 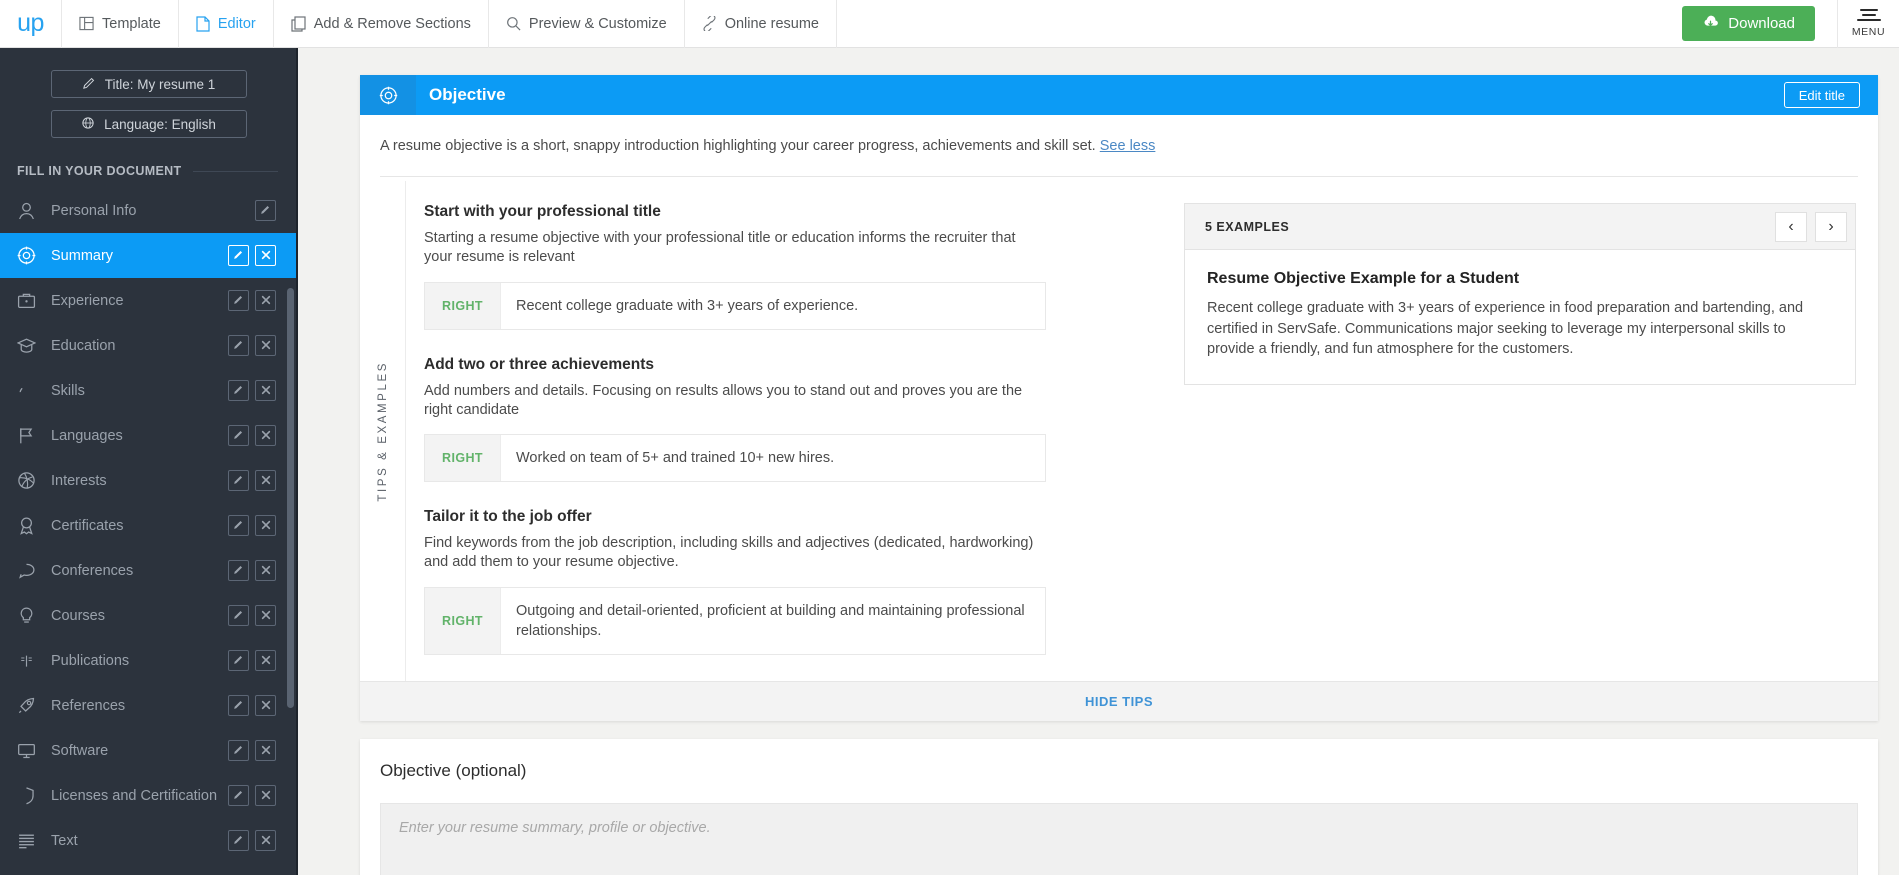 I want to click on nav-item-template: Template, so click(x=120, y=24).